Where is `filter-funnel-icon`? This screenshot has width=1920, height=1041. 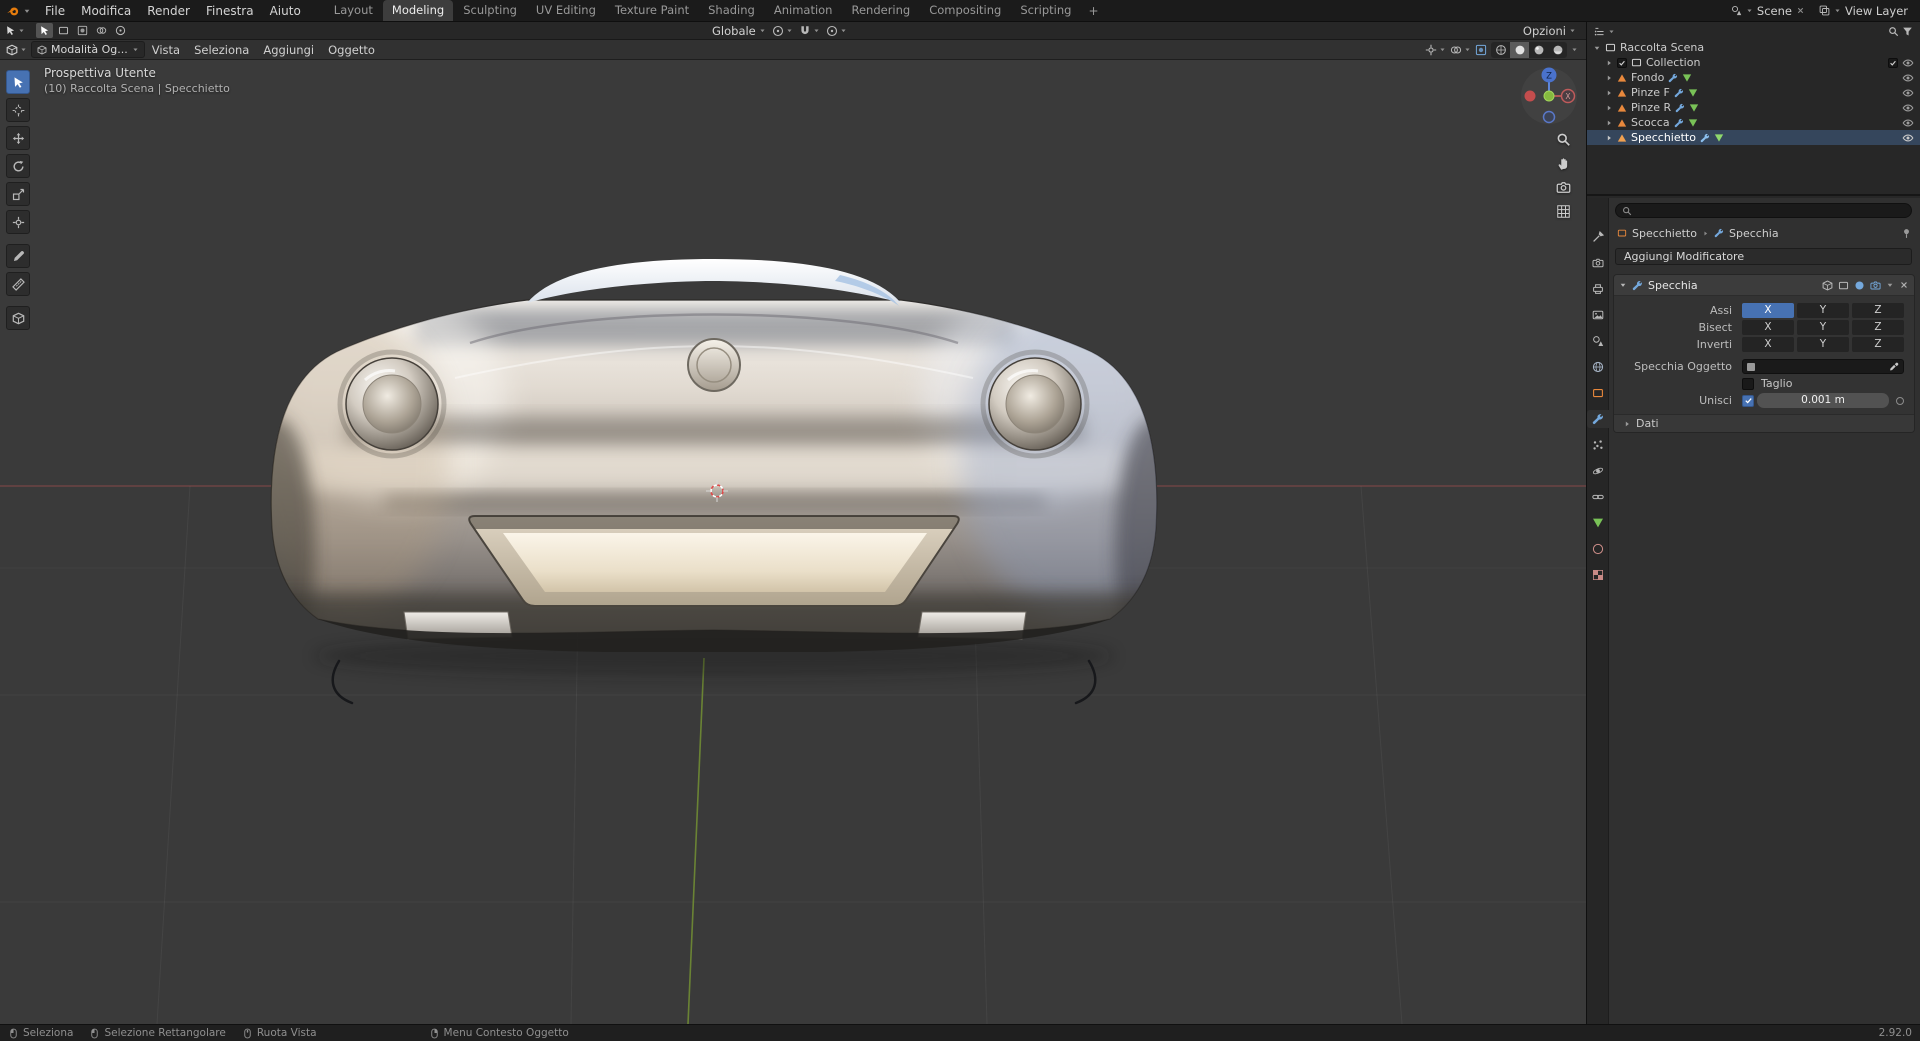
filter-funnel-icon is located at coordinates (1907, 31).